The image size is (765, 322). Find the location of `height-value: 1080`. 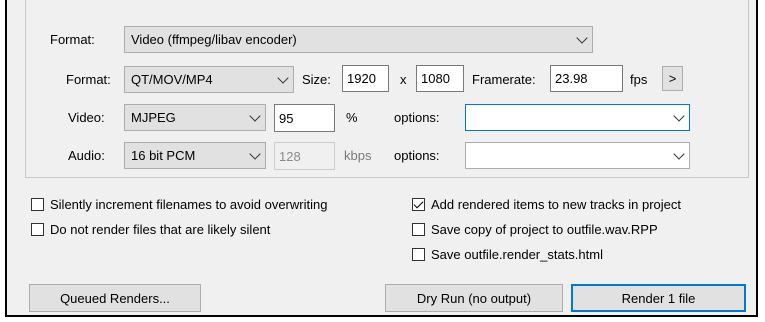

height-value: 1080 is located at coordinates (435, 78).